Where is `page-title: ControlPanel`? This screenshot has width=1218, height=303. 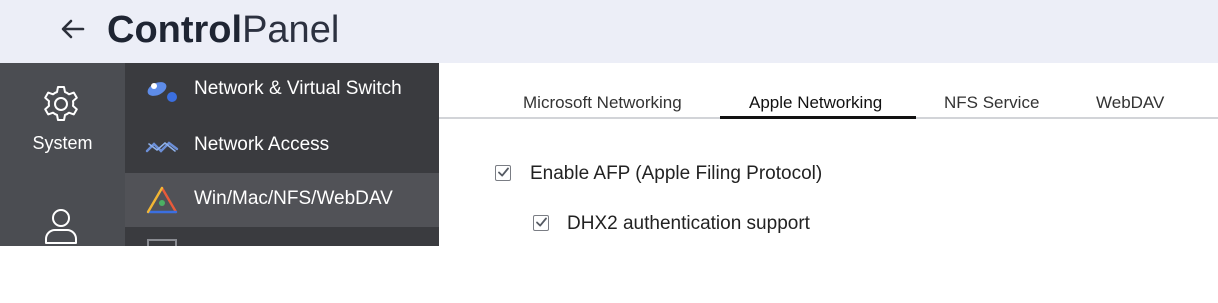
page-title: ControlPanel is located at coordinates (223, 30).